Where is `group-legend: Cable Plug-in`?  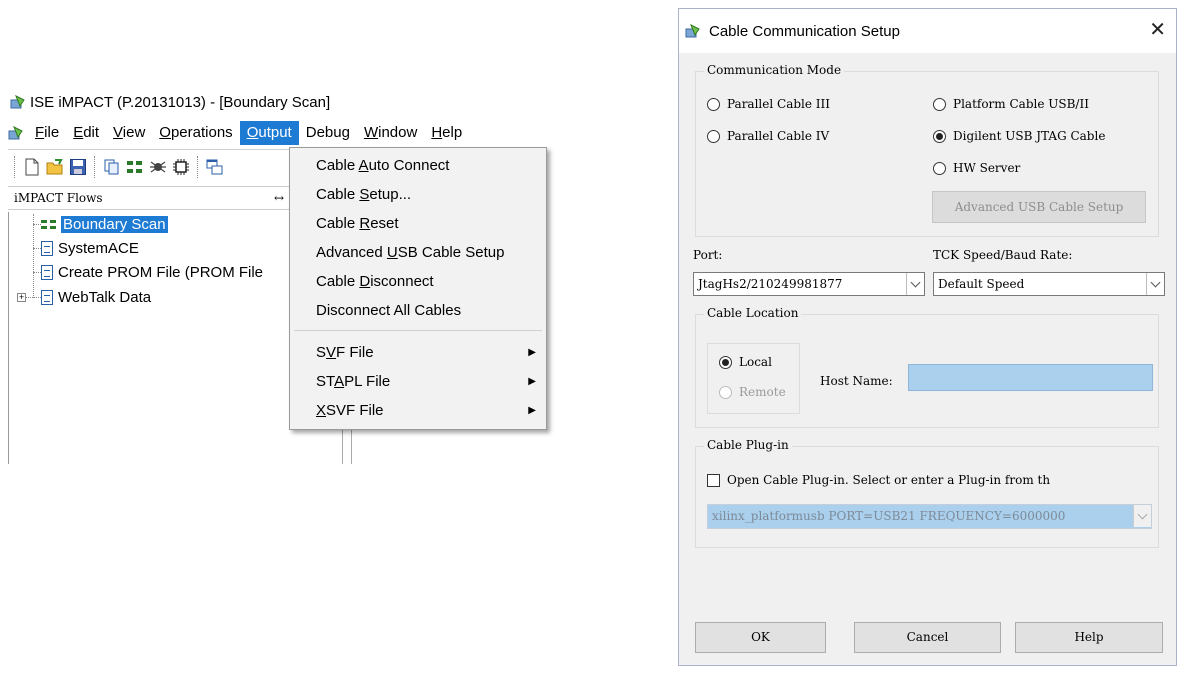 group-legend: Cable Plug-in is located at coordinates (748, 445).